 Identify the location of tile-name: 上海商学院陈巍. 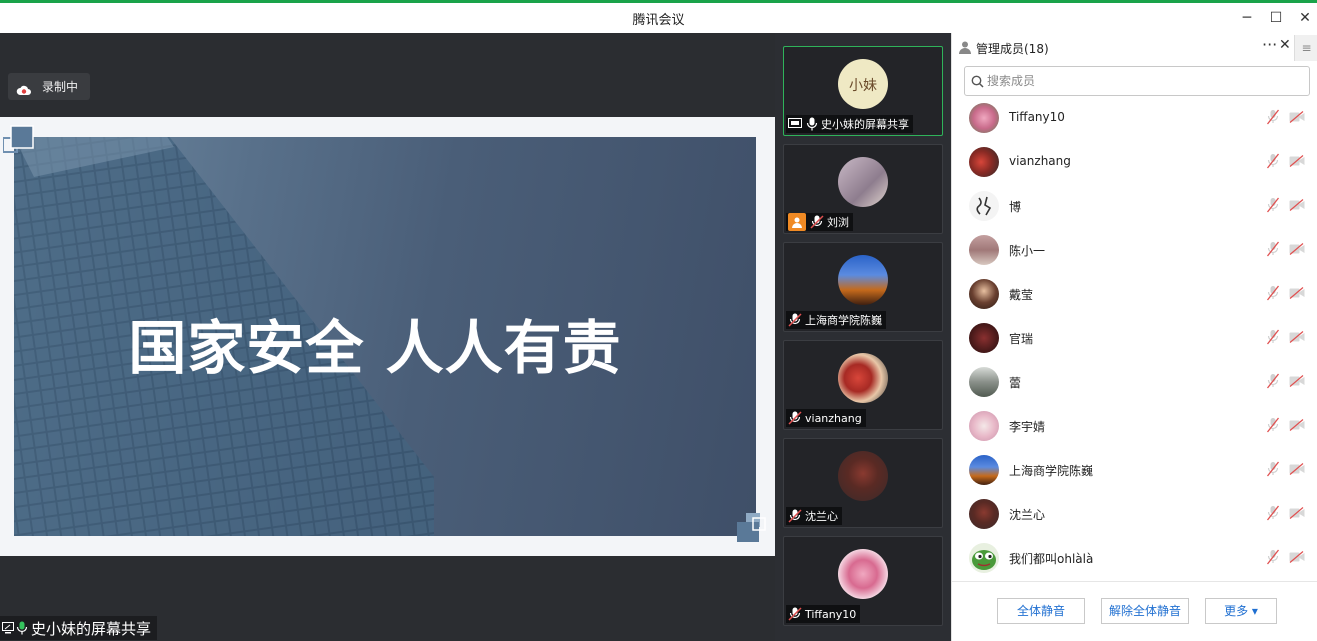
(843, 320).